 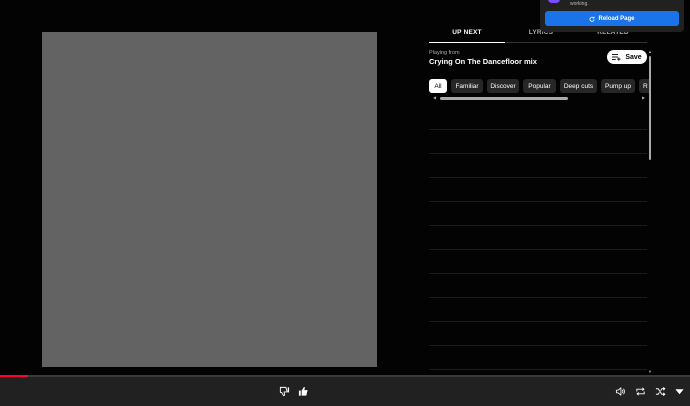 I want to click on expand-player-button, so click(x=679, y=391).